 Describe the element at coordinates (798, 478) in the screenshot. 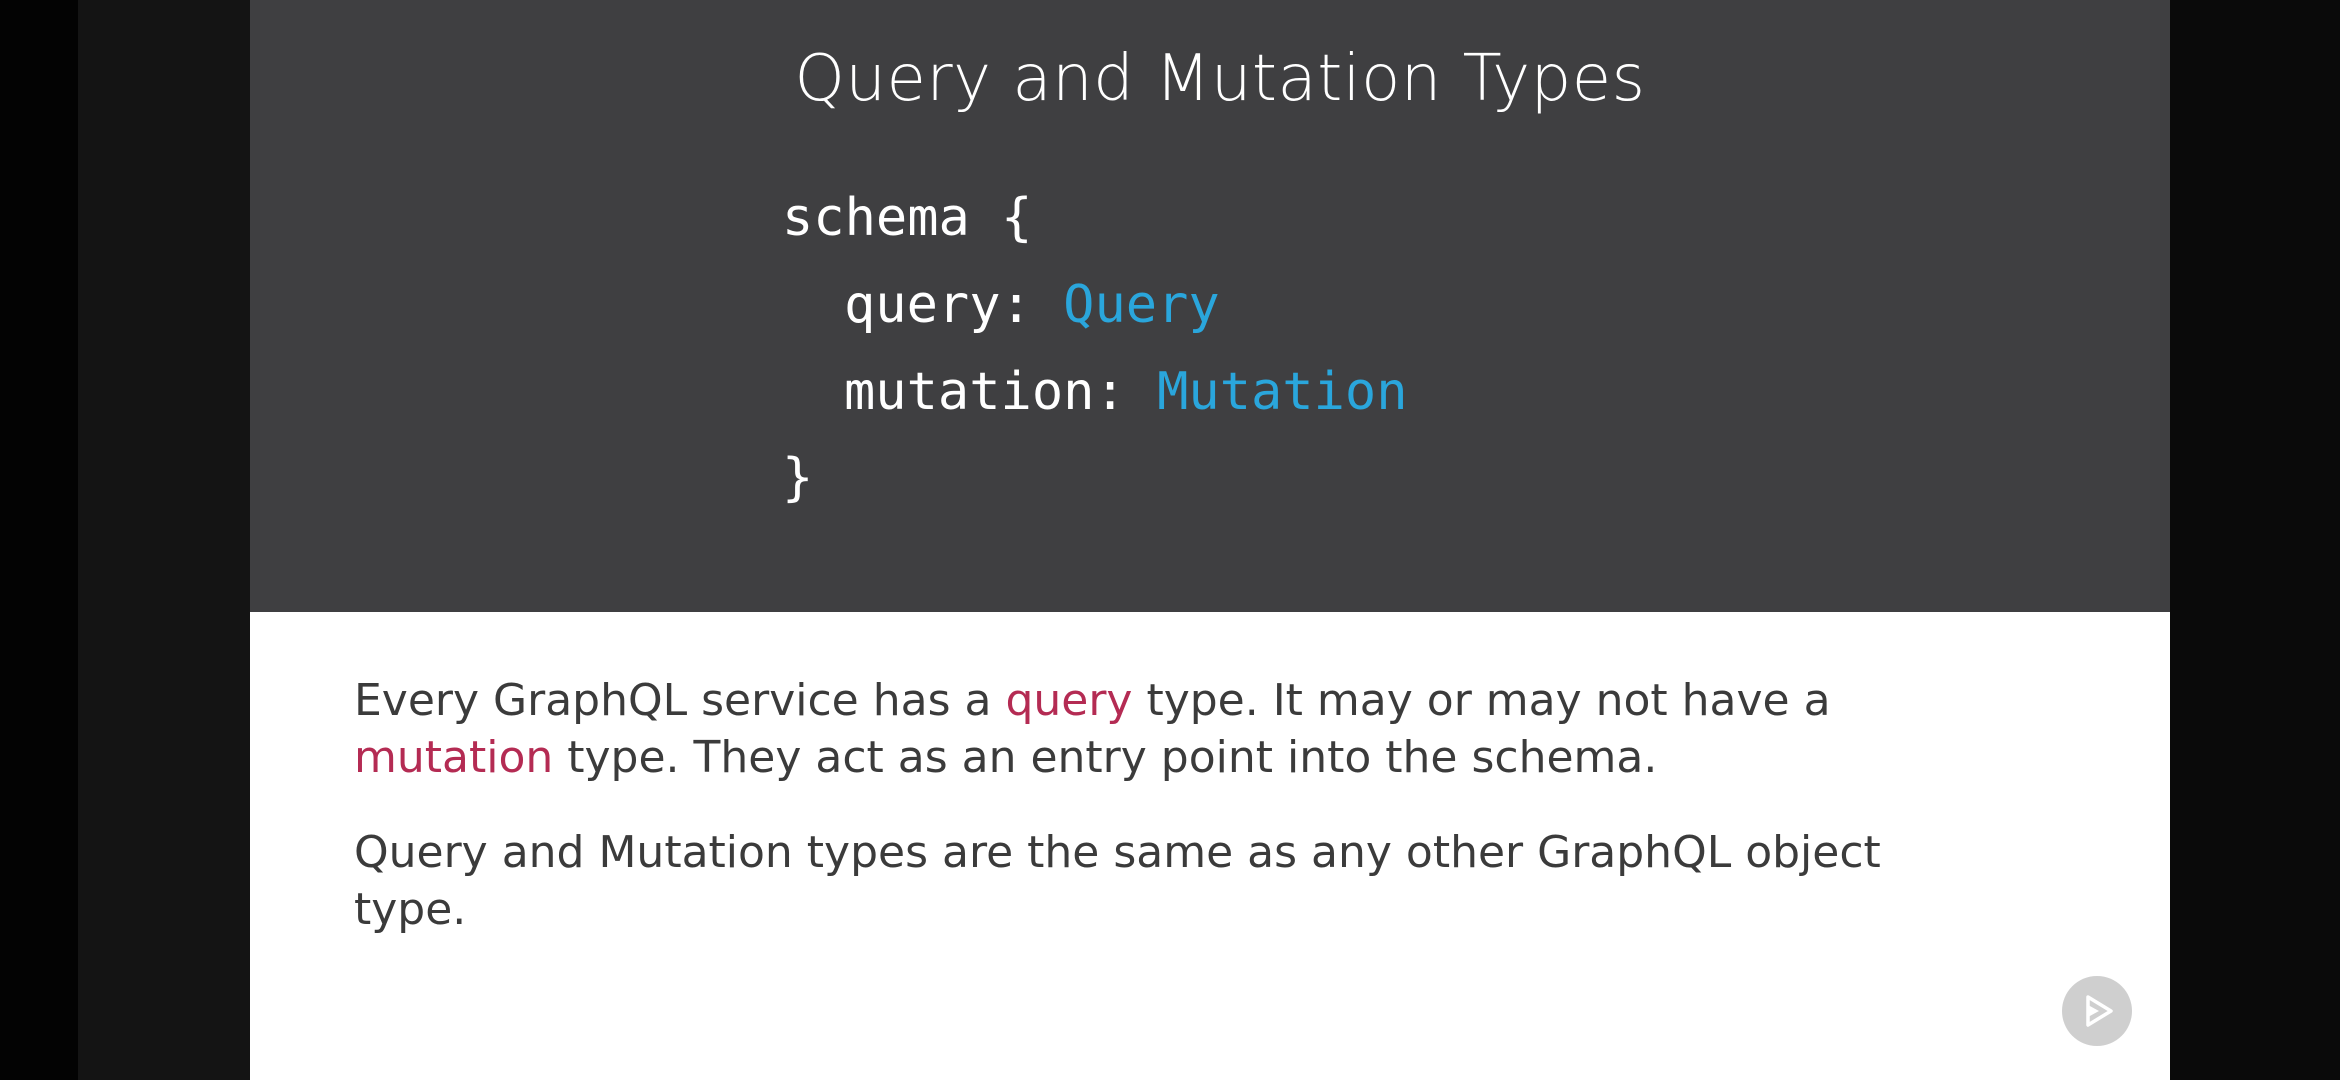

I see `code-line-close-brace: }` at that location.